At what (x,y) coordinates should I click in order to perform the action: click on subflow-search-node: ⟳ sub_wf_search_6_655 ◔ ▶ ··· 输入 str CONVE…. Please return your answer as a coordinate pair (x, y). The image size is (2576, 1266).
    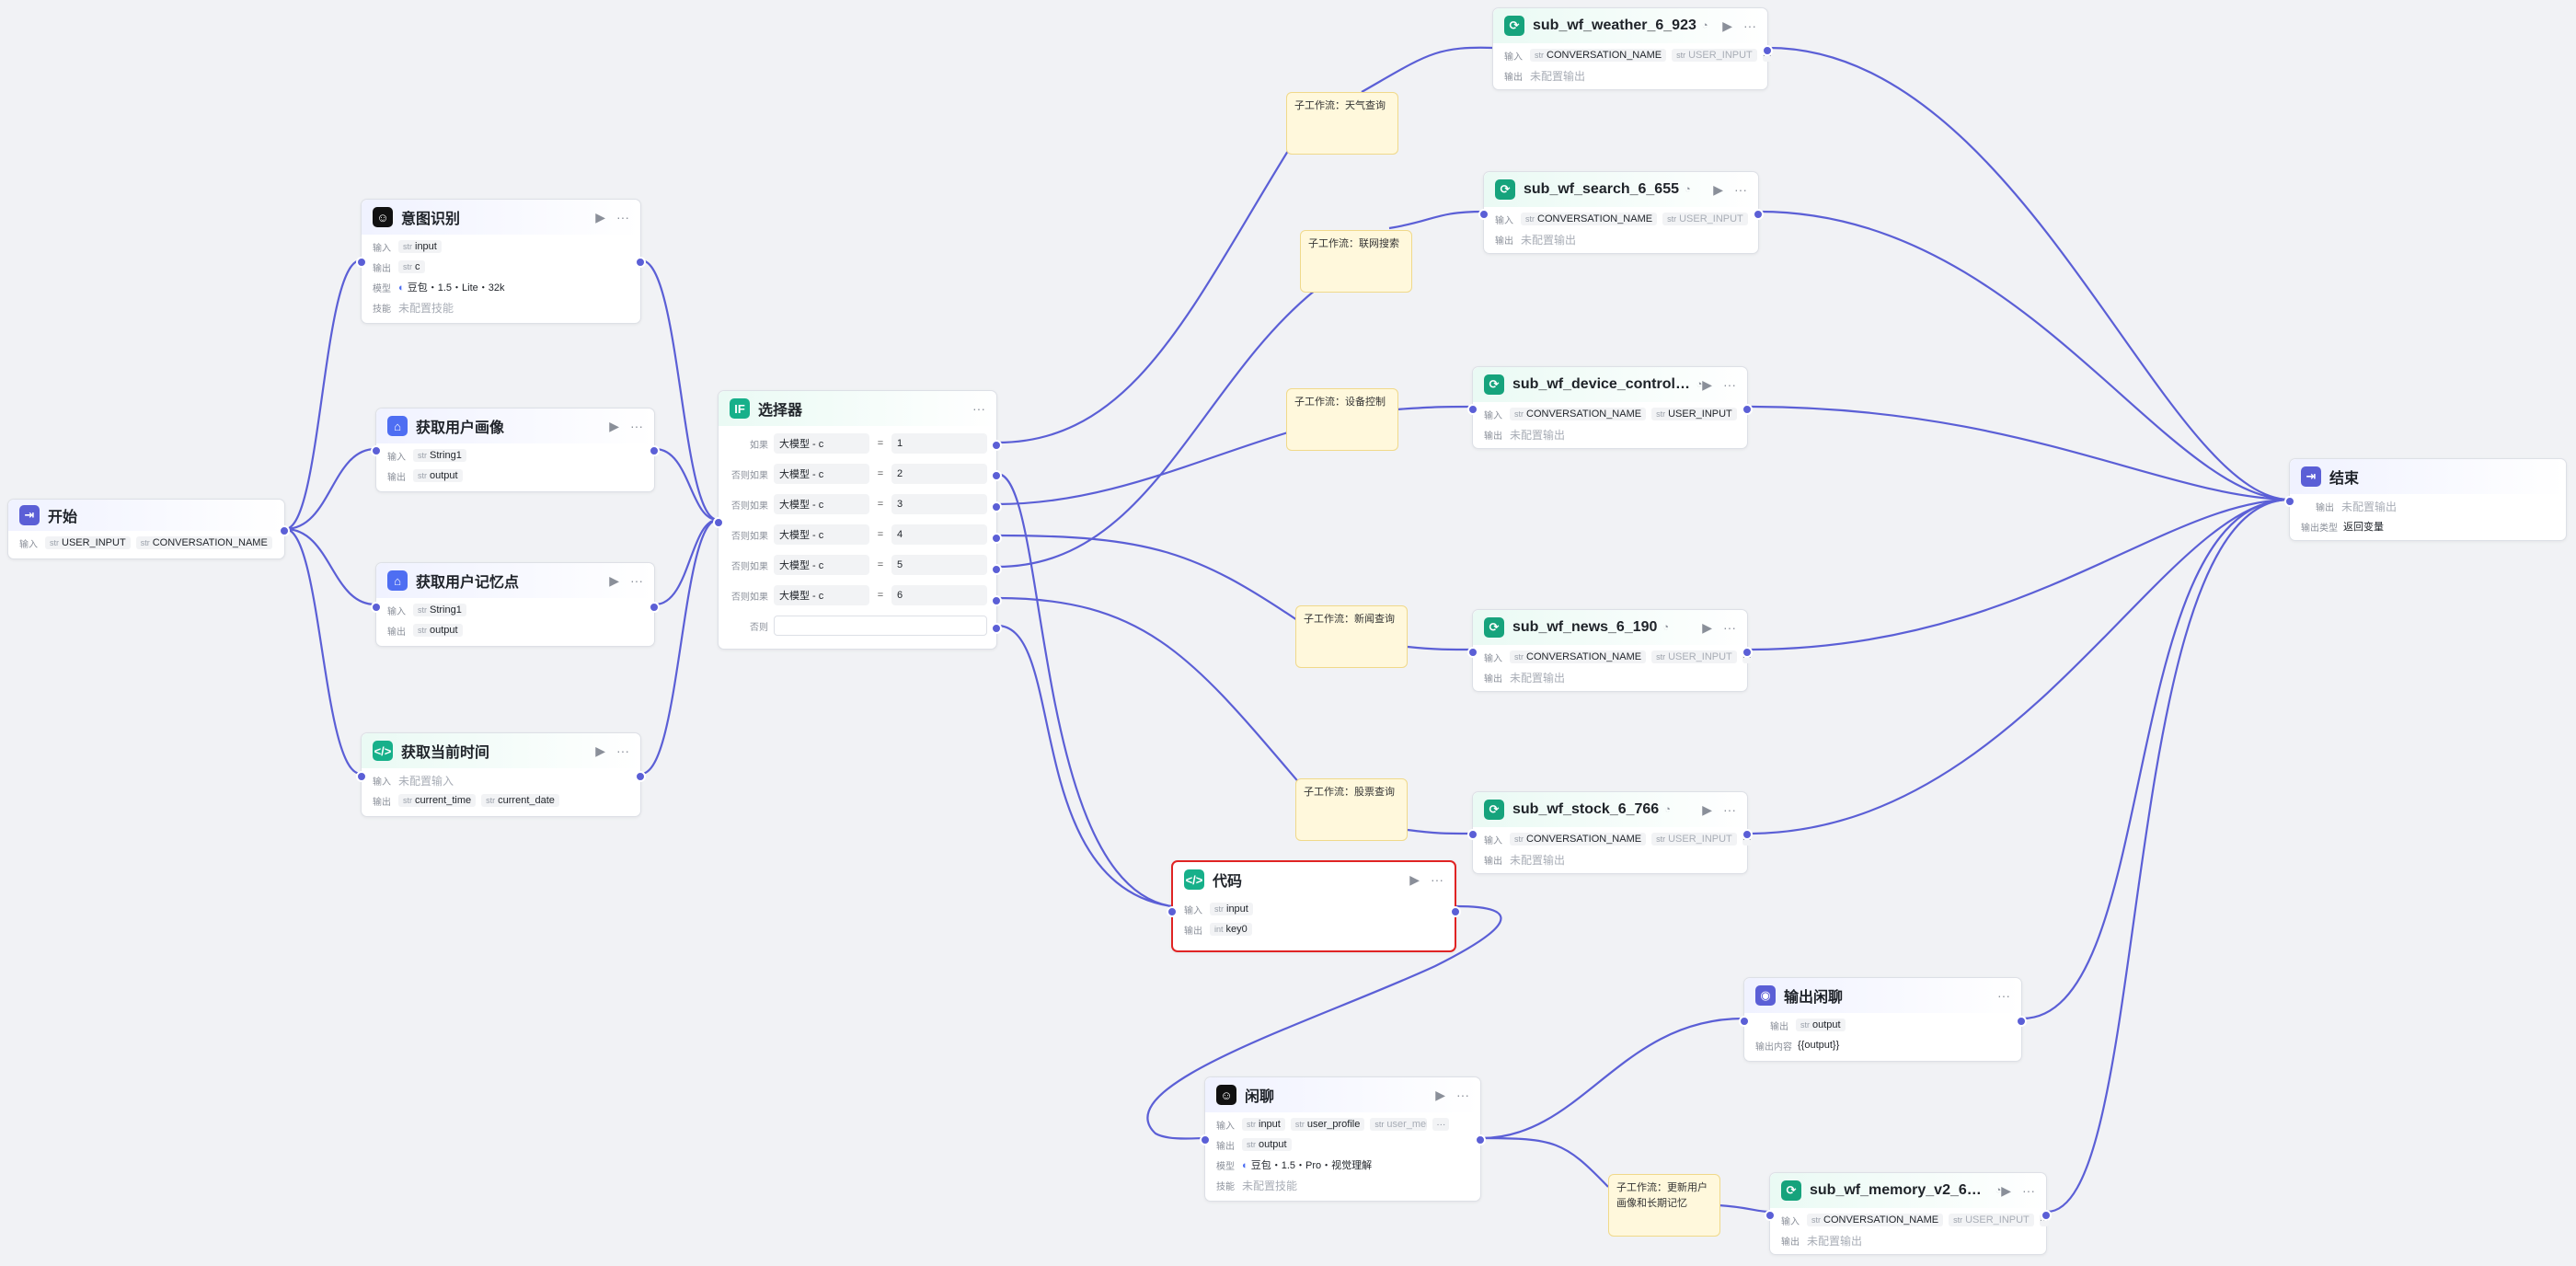
    Looking at the image, I should click on (1621, 212).